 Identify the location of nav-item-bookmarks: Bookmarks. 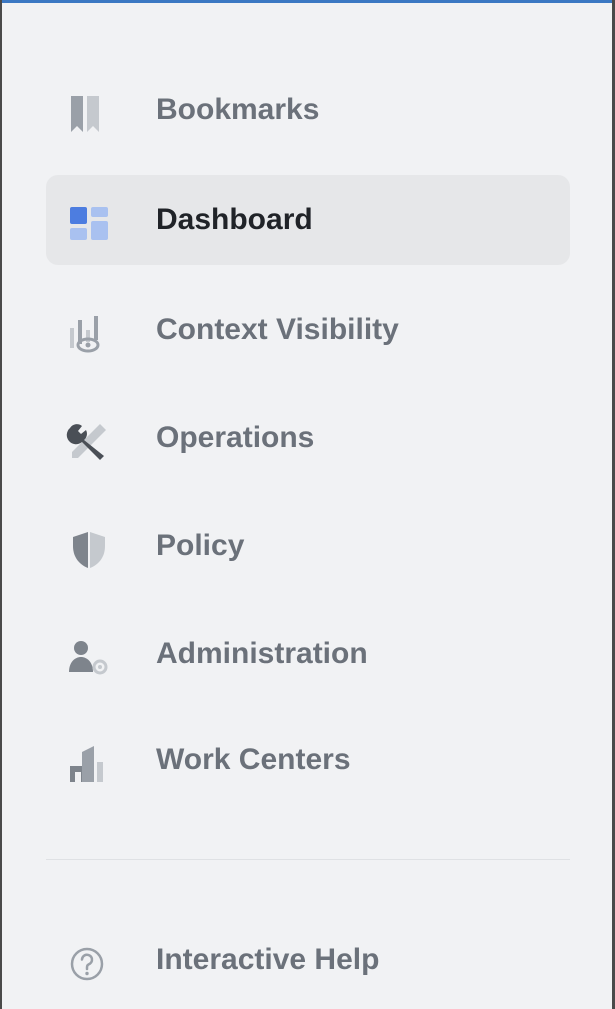
(308, 110).